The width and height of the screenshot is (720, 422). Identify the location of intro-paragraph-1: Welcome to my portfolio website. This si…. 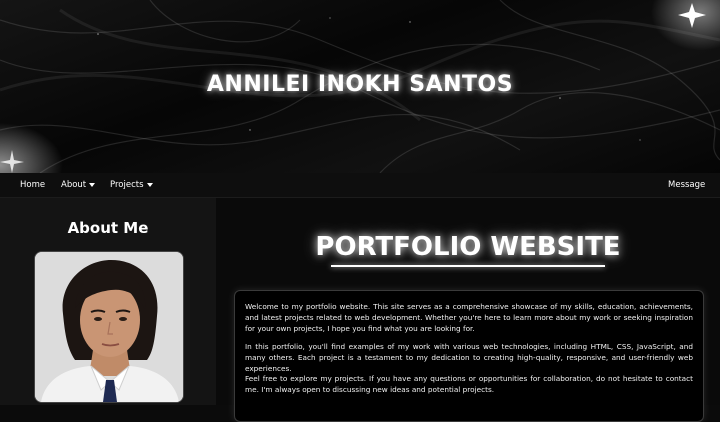
(469, 317).